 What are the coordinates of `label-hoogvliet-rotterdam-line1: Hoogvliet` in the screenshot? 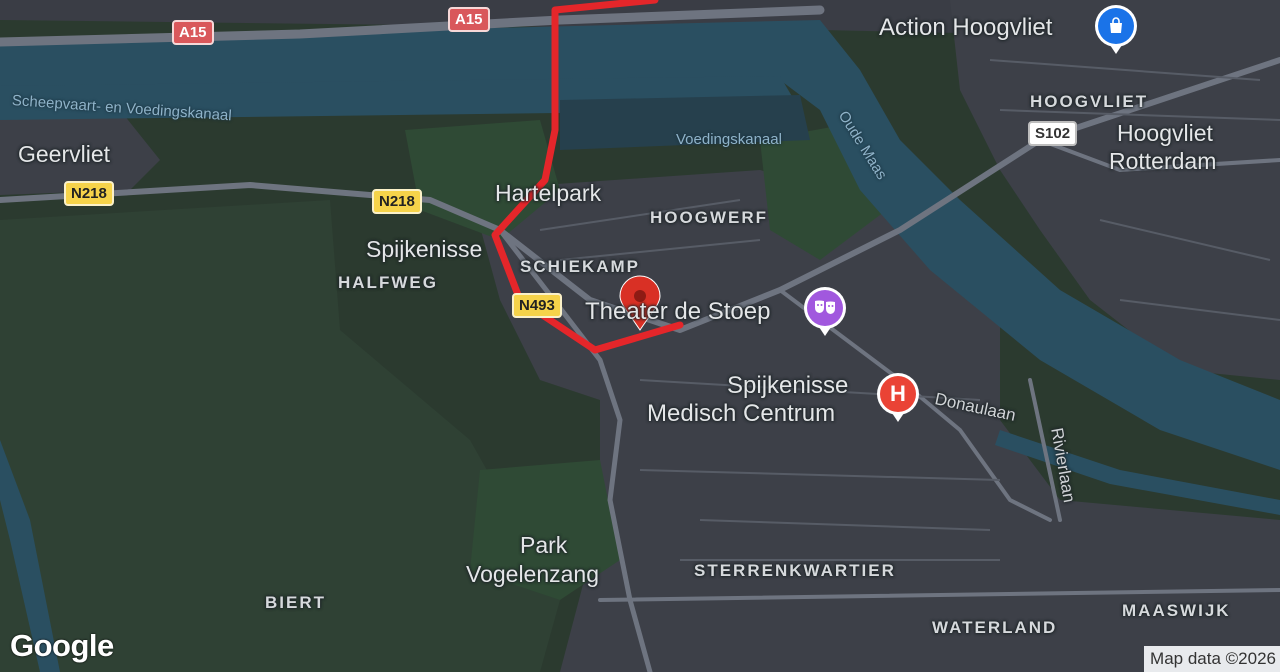 It's located at (1165, 133).